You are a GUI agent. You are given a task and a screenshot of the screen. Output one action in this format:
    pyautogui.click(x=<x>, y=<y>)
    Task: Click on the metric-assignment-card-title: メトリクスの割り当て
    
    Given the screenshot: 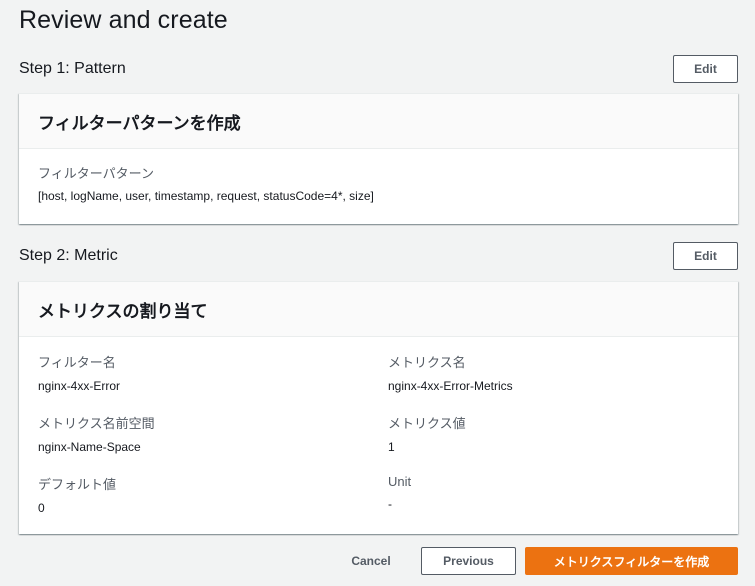 What is the action you would take?
    pyautogui.click(x=378, y=309)
    